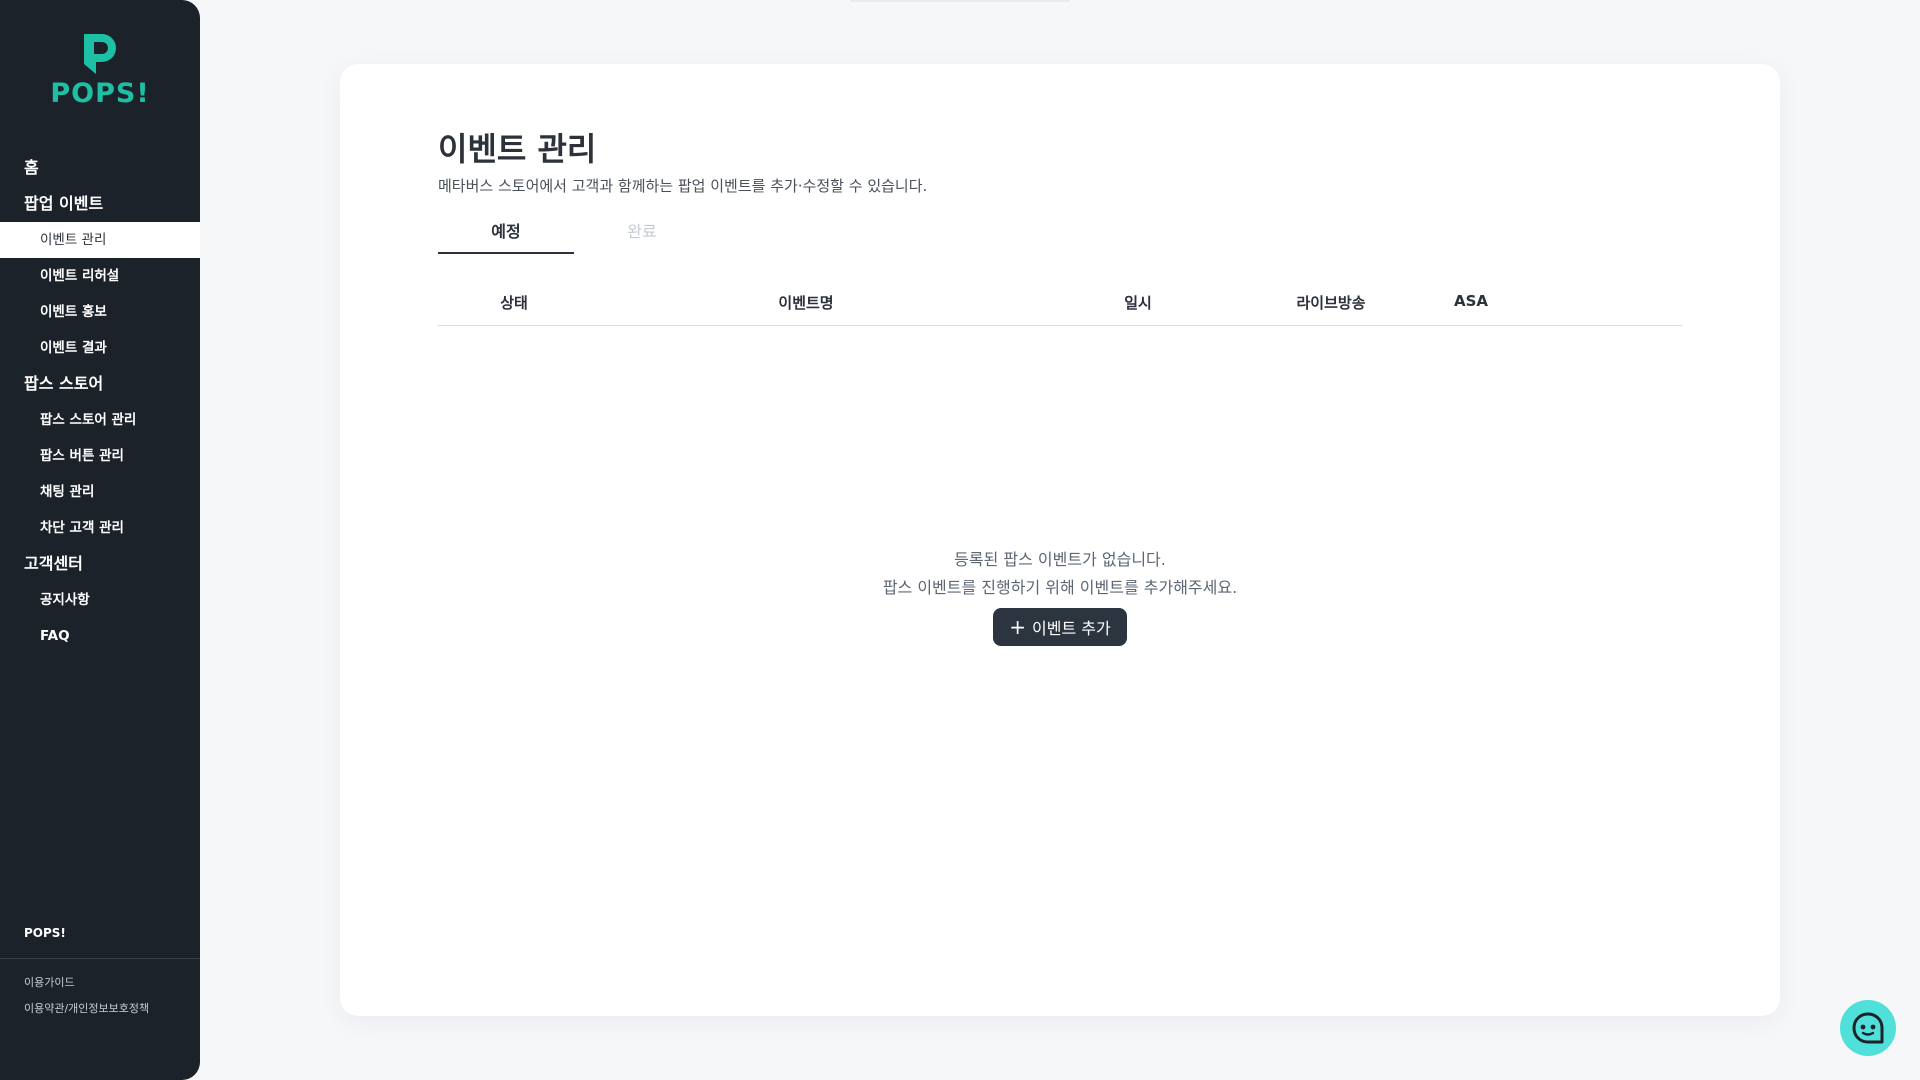  I want to click on column-header-asa: ASA, so click(1471, 301).